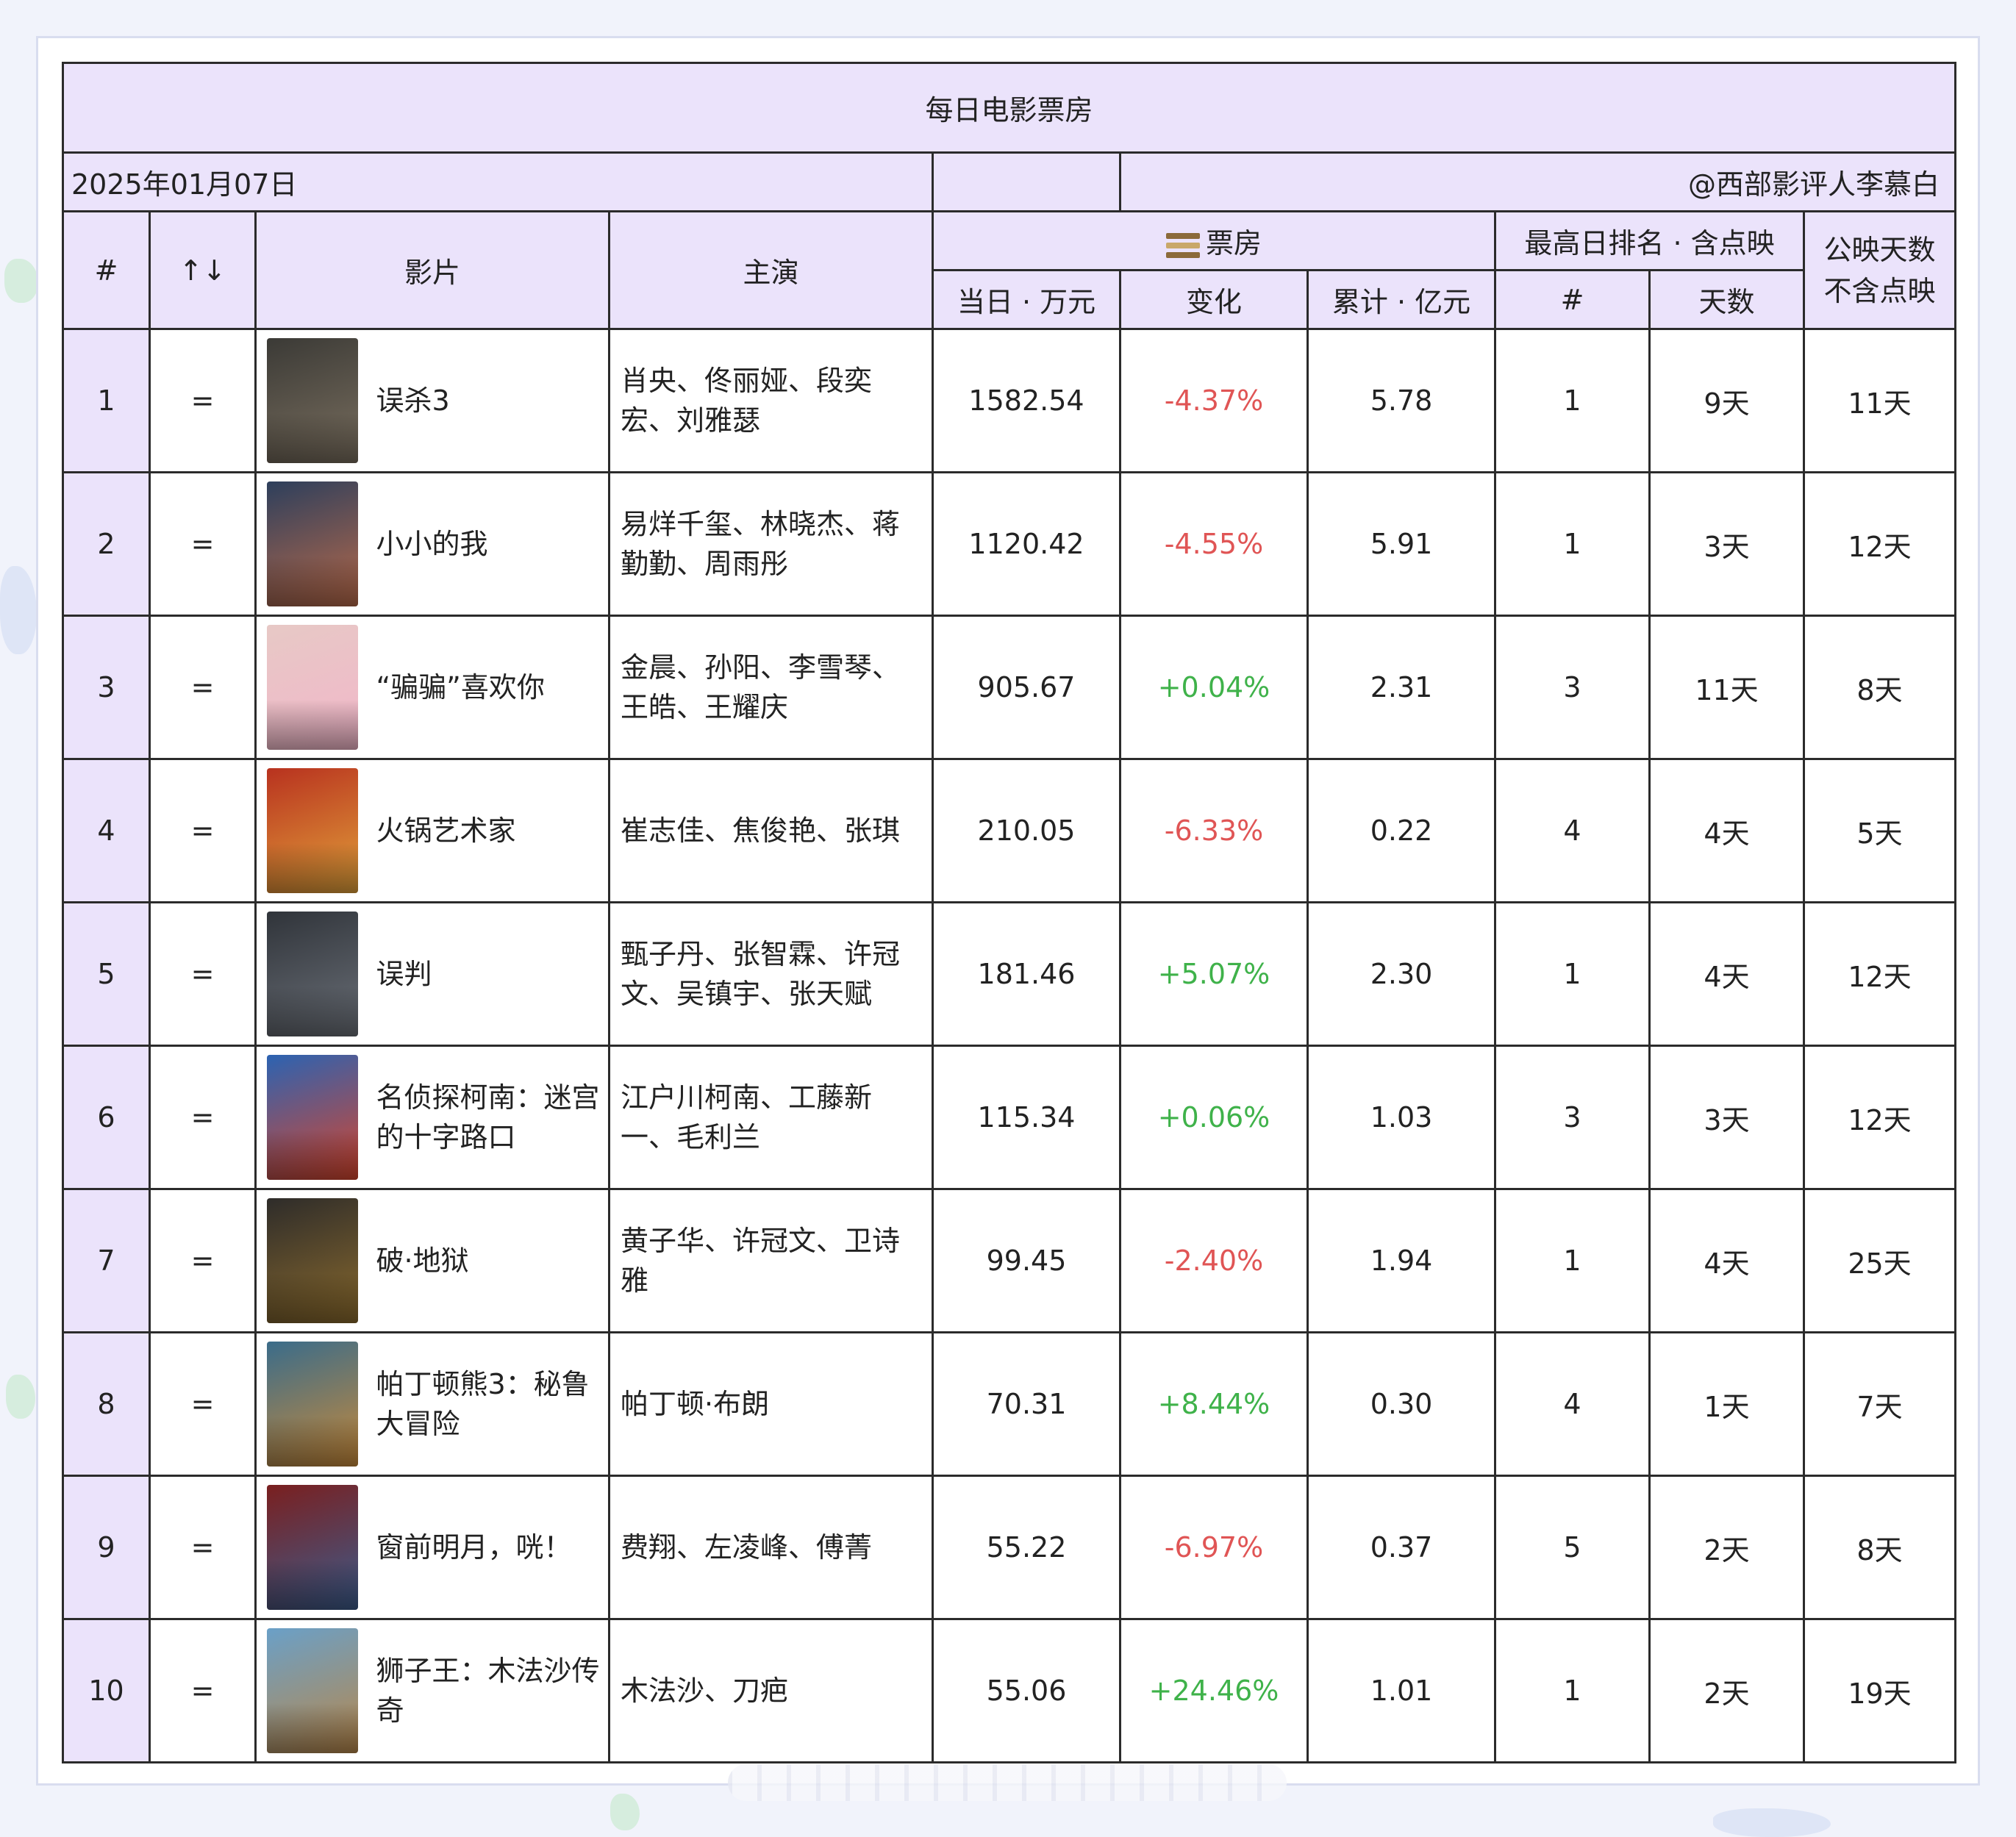  Describe the element at coordinates (1537, 181) in the screenshot. I see `author-handle: @西部影评人李慕白` at that location.